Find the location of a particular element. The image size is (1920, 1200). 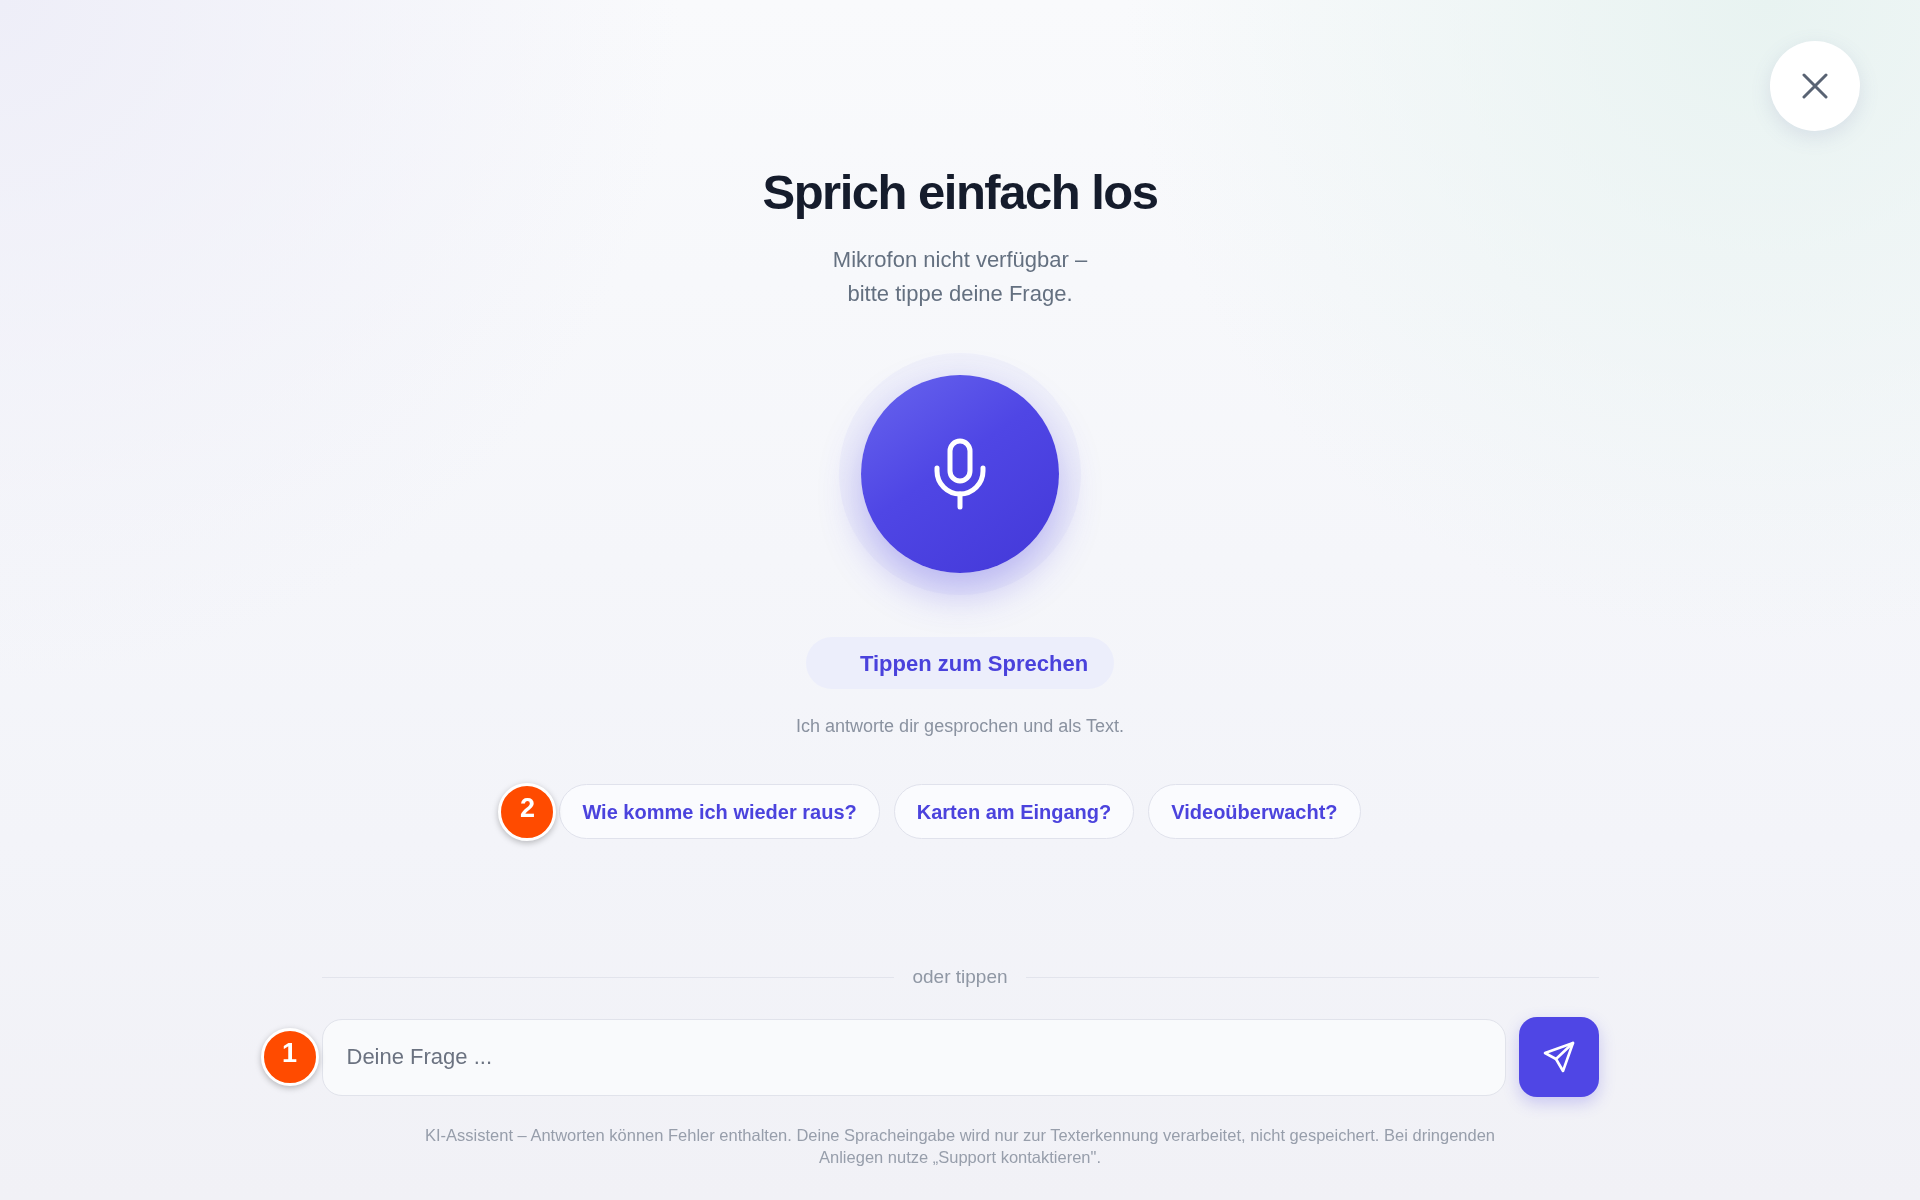

send-button is located at coordinates (1558, 1057).